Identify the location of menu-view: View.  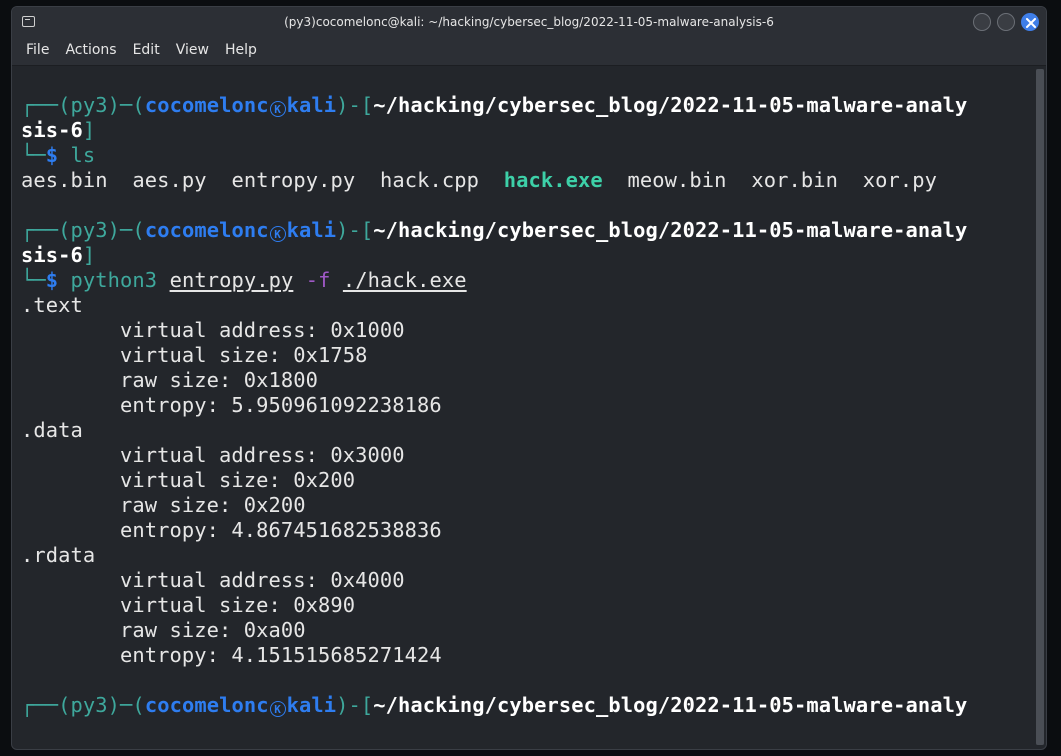
(192, 51).